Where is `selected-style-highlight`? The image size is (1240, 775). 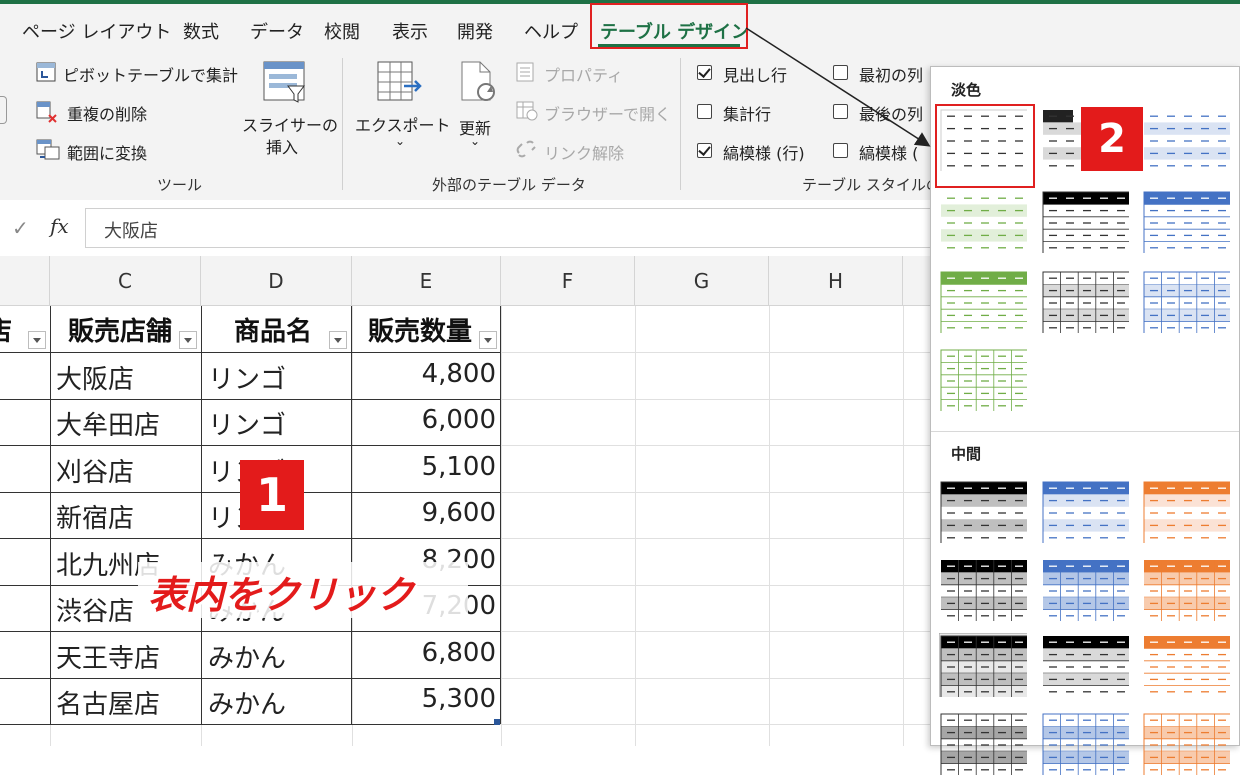
selected-style-highlight is located at coordinates (985, 146).